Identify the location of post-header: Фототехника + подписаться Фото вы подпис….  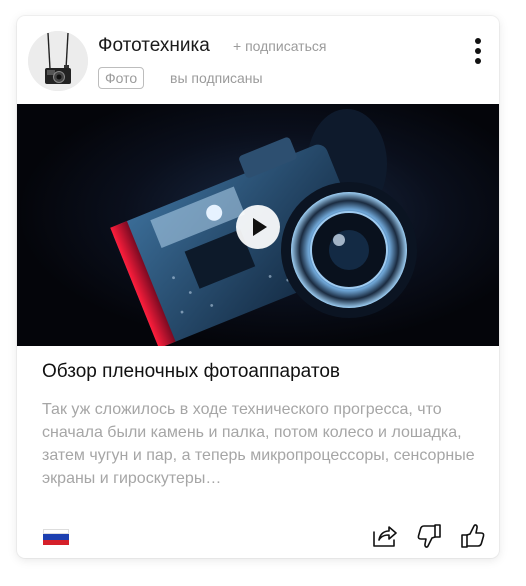
(258, 60).